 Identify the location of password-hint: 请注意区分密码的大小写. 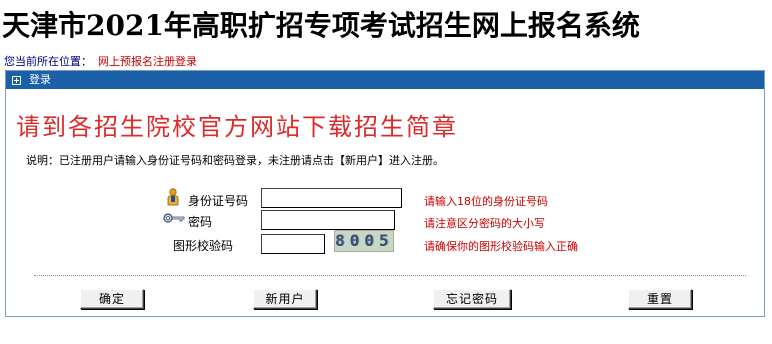
(484, 223).